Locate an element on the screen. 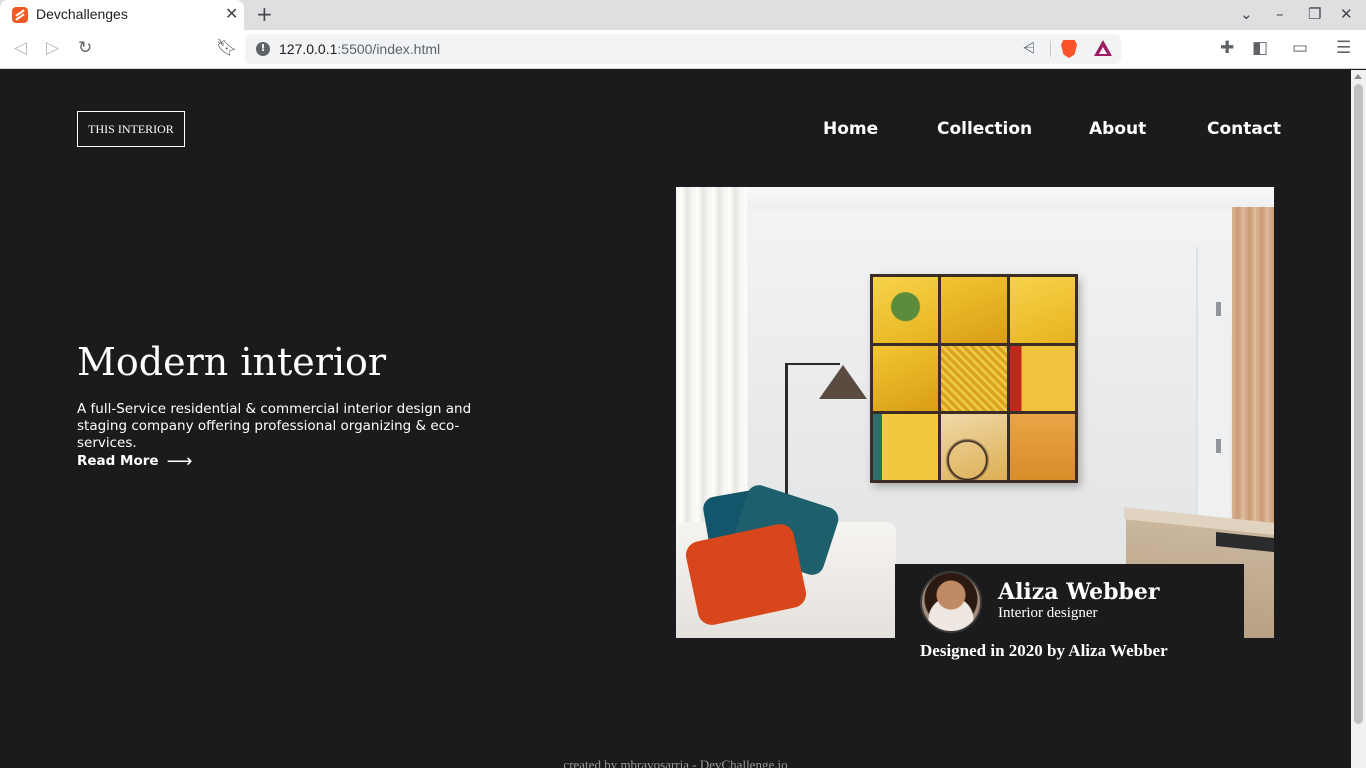  read-more-link: Read More ⟶ is located at coordinates (134, 461).